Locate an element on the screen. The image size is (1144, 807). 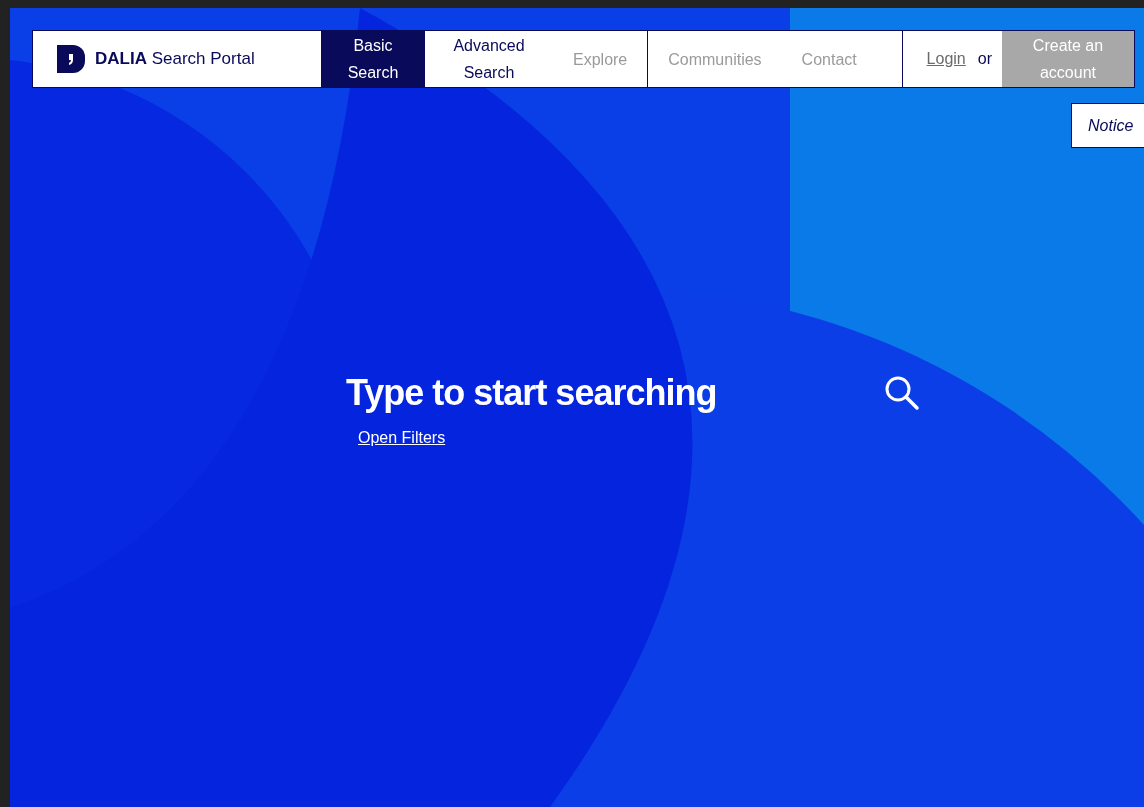
or-text: or is located at coordinates (984, 59).